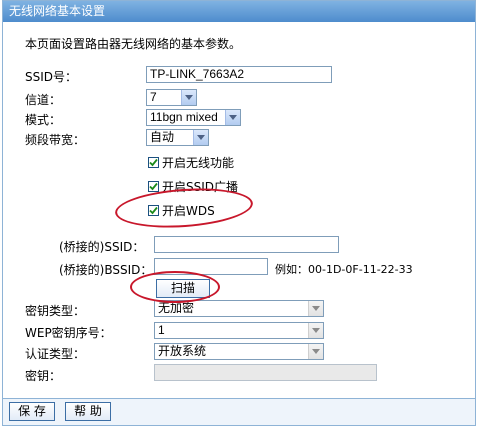 The height and width of the screenshot is (430, 480). I want to click on window-title: 无线网络基本设置, so click(239, 11).